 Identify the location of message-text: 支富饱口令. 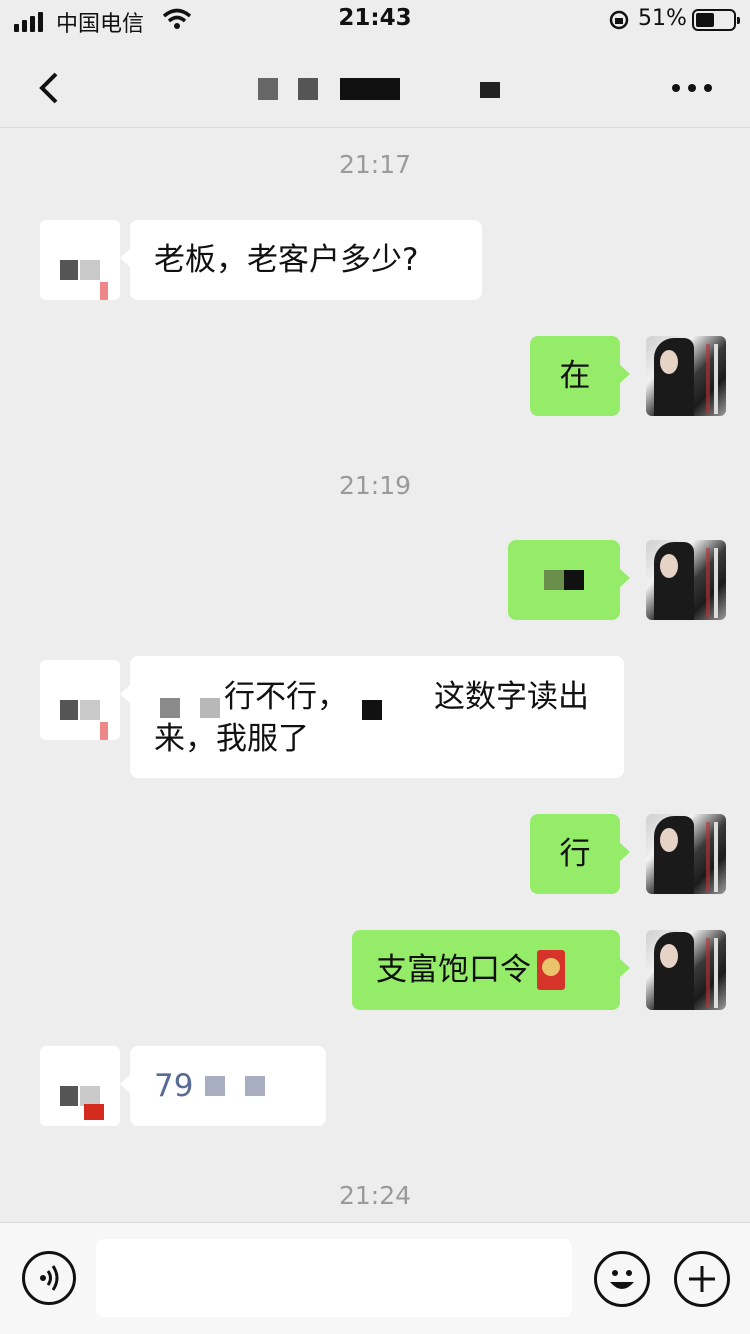
(453, 970).